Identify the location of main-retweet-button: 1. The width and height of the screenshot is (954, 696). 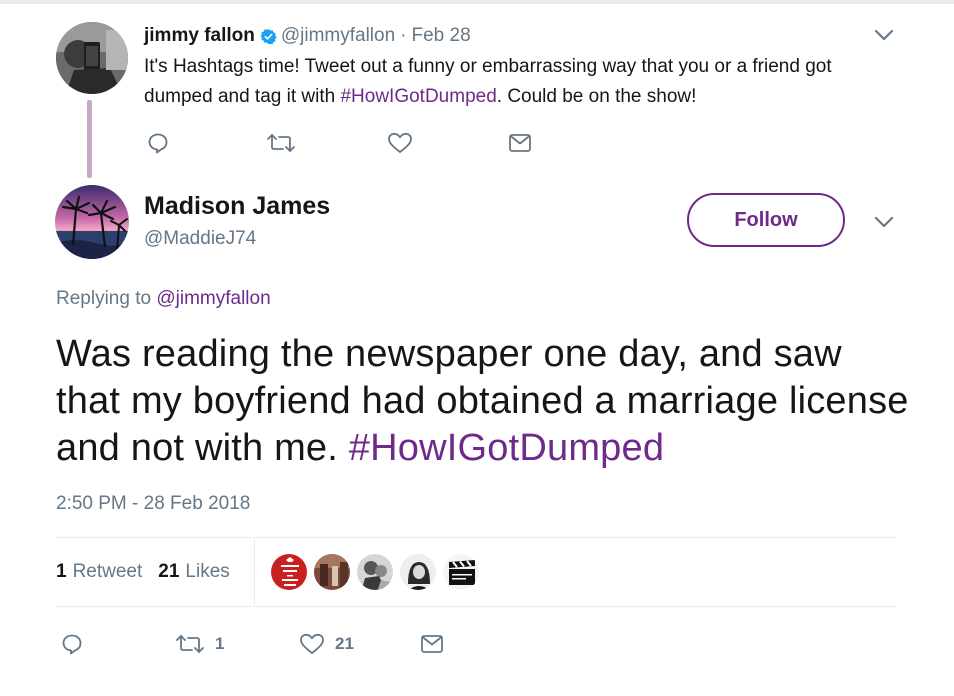
(199, 644).